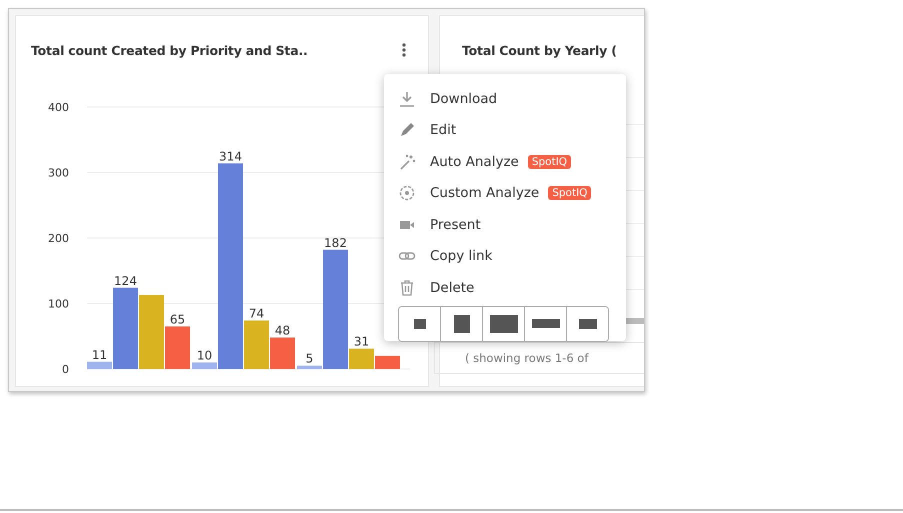 Image resolution: width=903 pixels, height=513 pixels. Describe the element at coordinates (58, 107) in the screenshot. I see `axis-tick-label: 400` at that location.